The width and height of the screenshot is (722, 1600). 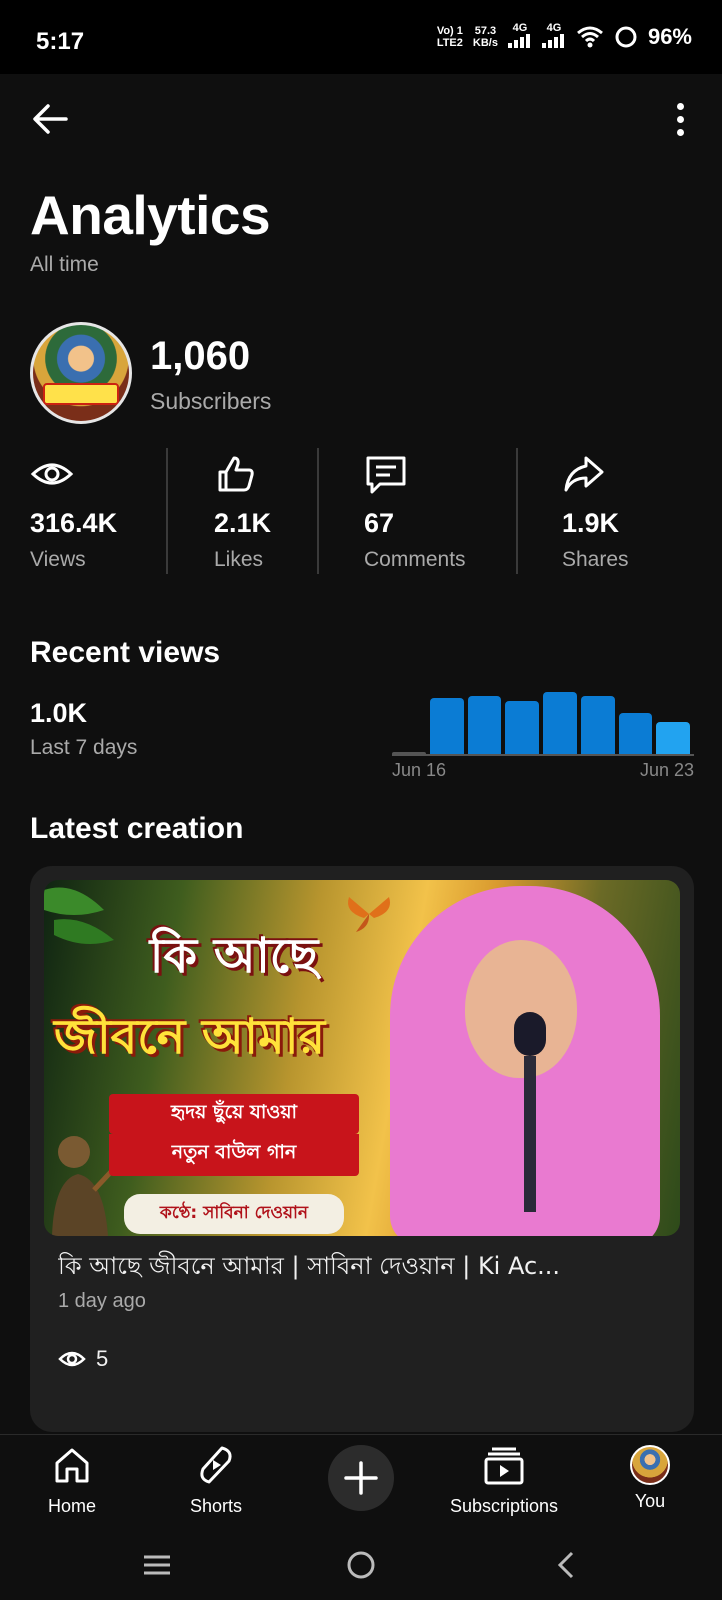 What do you see at coordinates (216, 1506) in the screenshot?
I see `nav-label: Shorts` at bounding box center [216, 1506].